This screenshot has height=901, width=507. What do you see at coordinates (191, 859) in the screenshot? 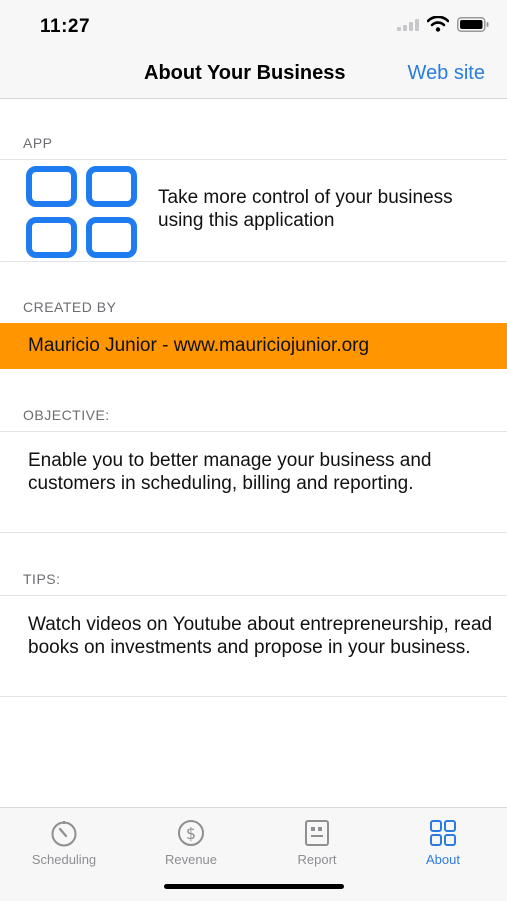
I see `tab-label-revenue: Revenue` at bounding box center [191, 859].